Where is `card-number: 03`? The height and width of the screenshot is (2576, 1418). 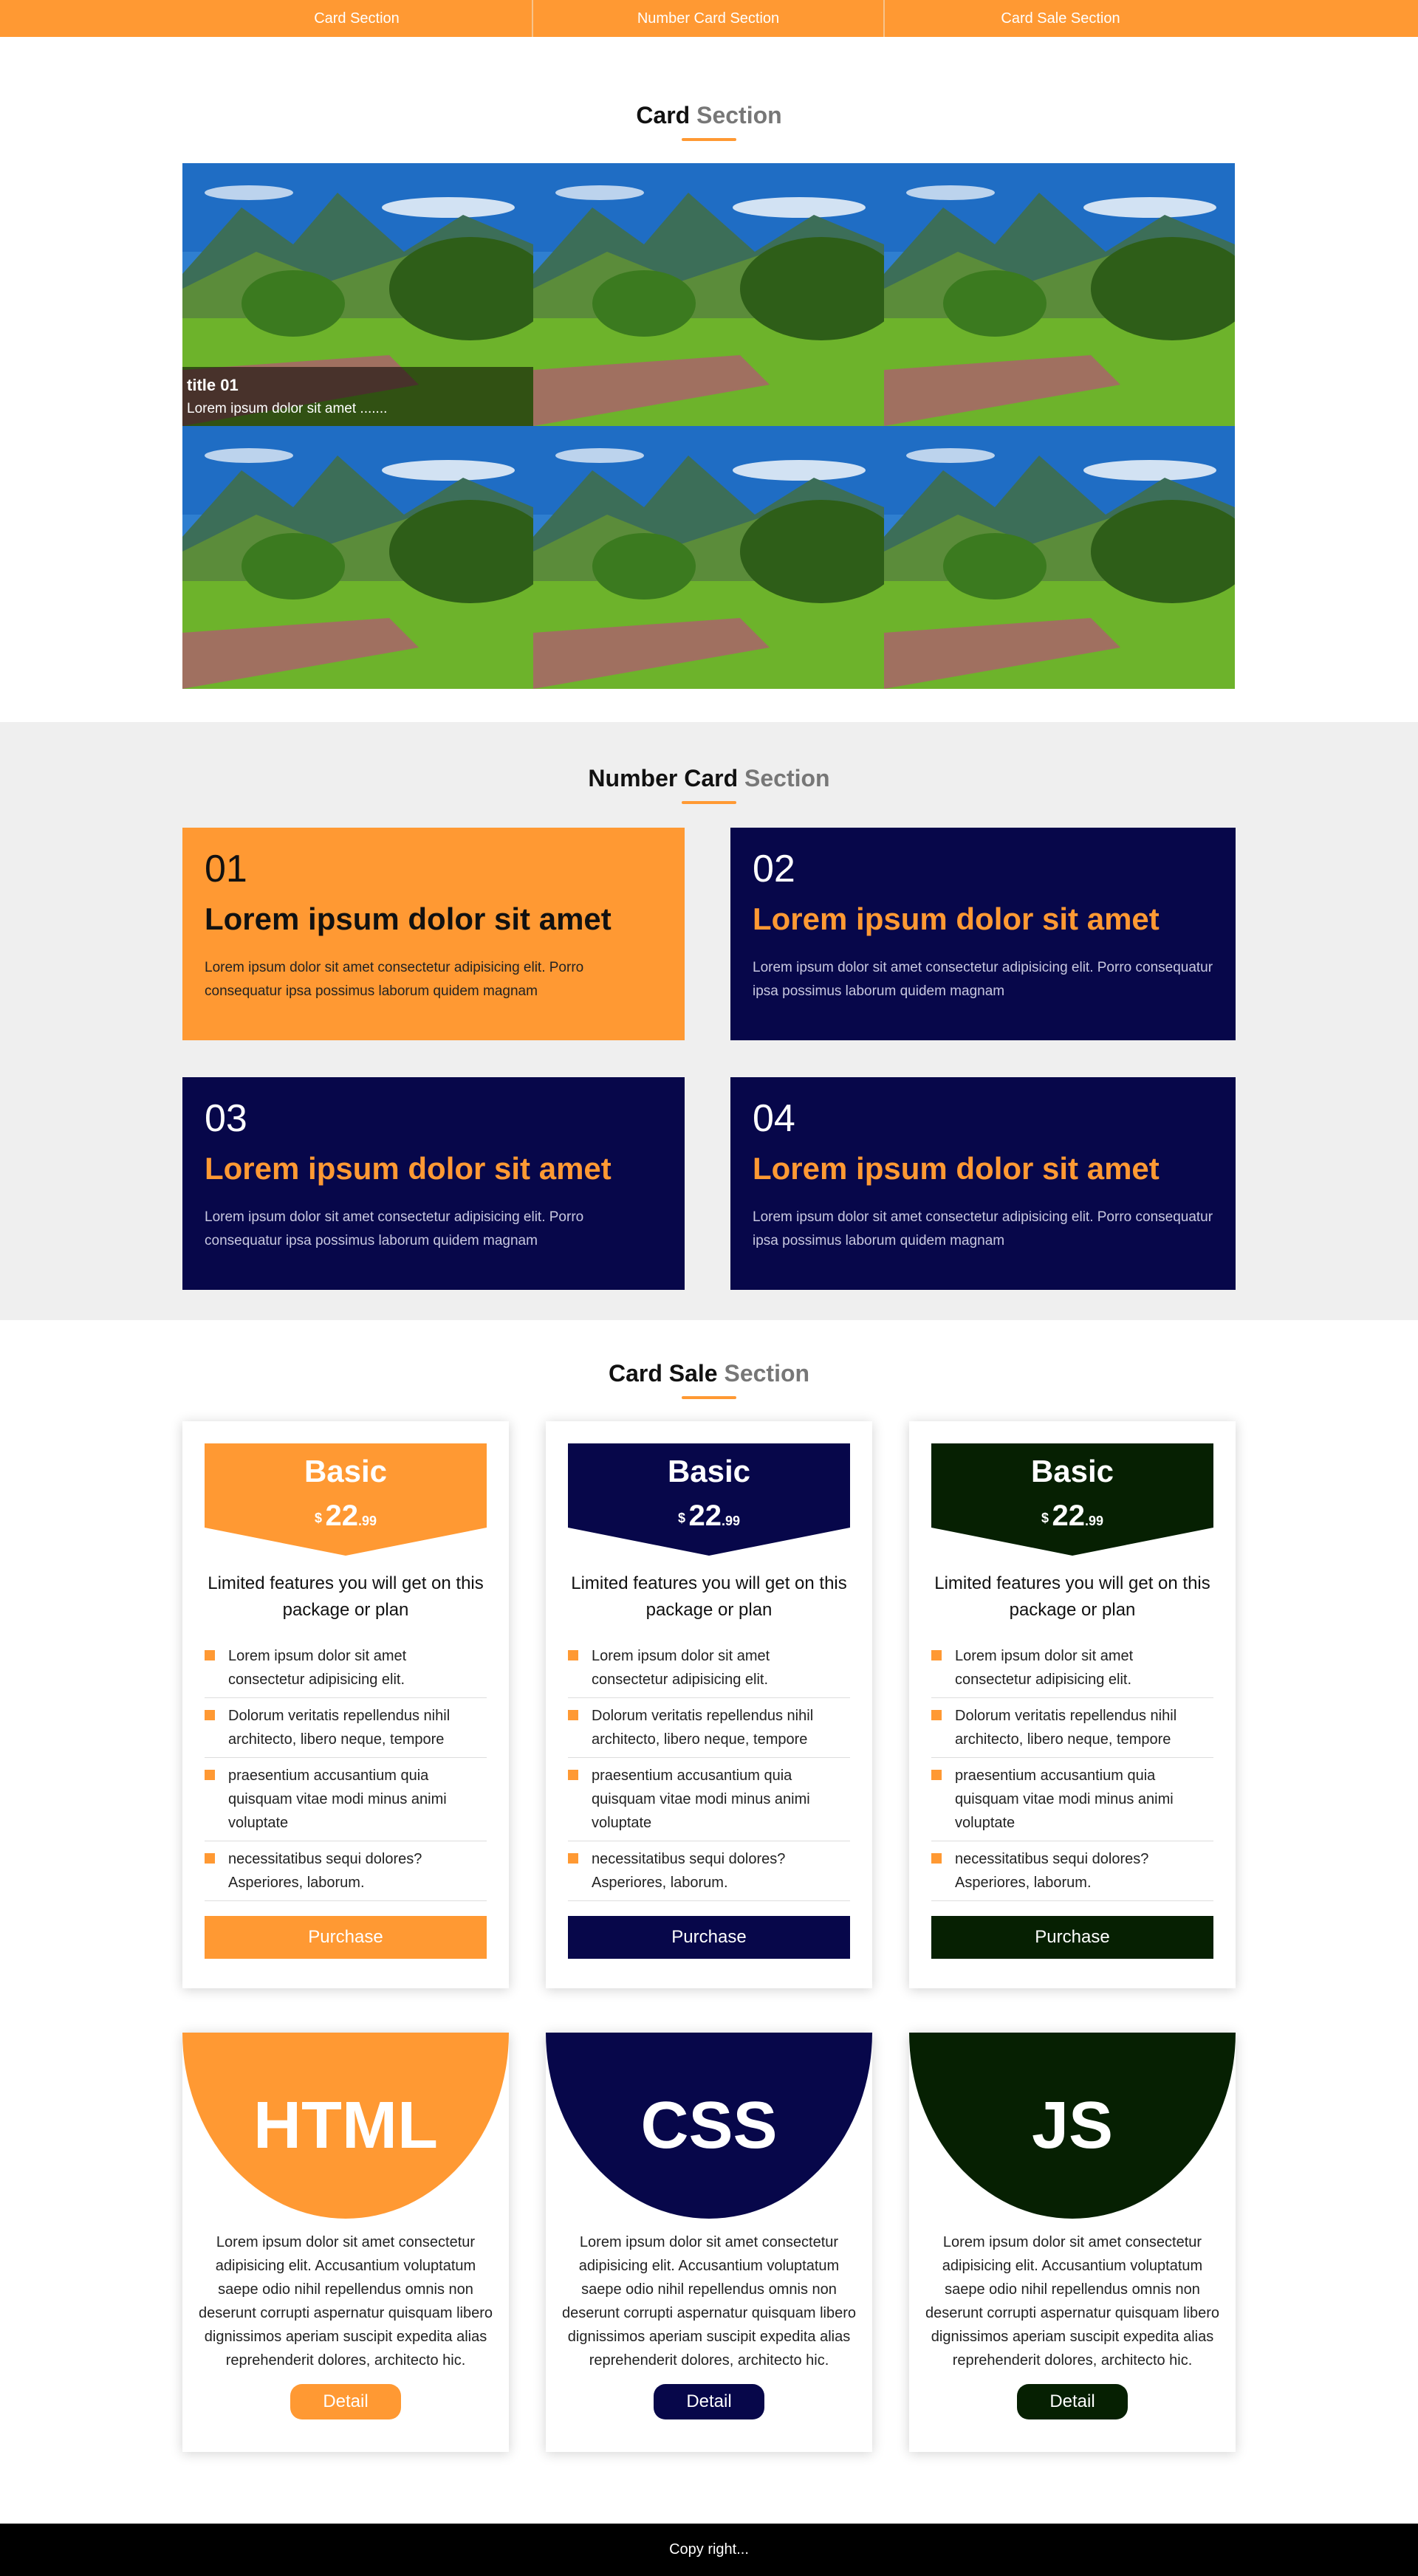 card-number: 03 is located at coordinates (226, 1118).